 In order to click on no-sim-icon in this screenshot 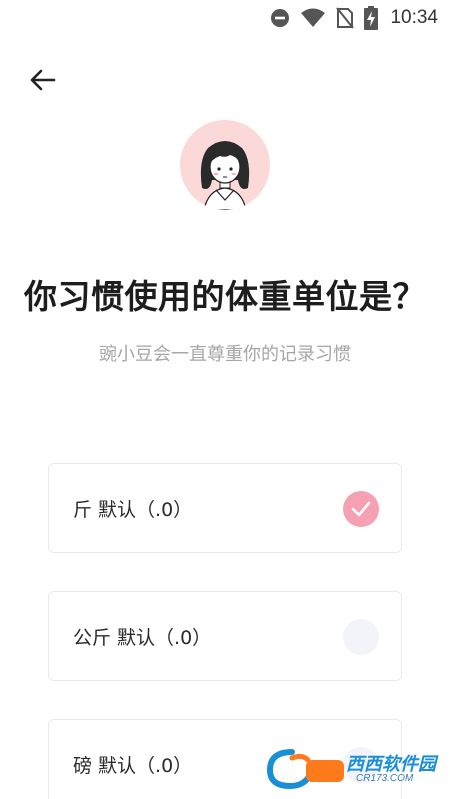, I will do `click(345, 18)`.